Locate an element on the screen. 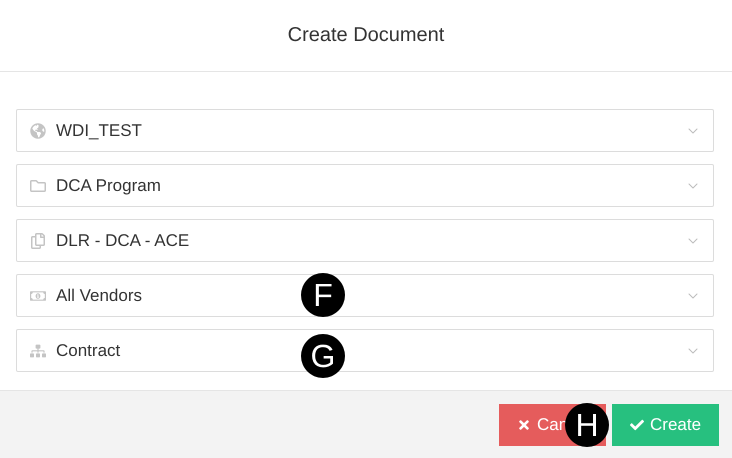 The width and height of the screenshot is (732, 458). folder-icon is located at coordinates (38, 186).